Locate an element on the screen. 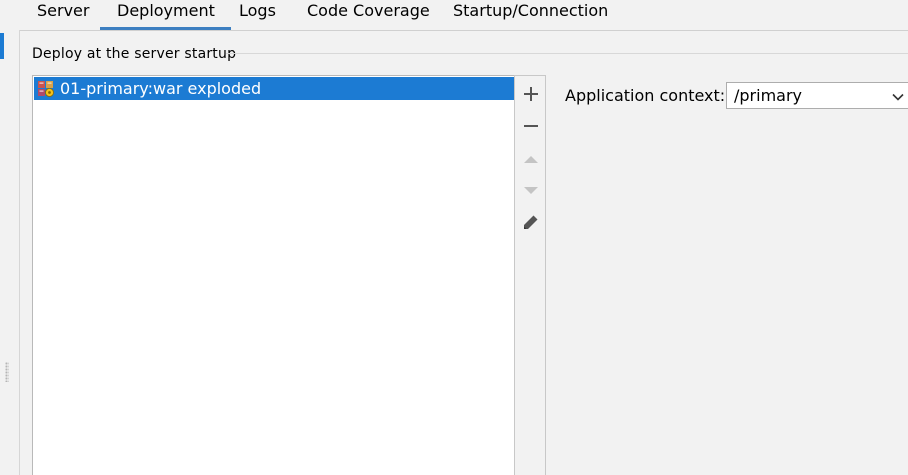 This screenshot has width=908, height=475. pencil-icon is located at coordinates (531, 222).